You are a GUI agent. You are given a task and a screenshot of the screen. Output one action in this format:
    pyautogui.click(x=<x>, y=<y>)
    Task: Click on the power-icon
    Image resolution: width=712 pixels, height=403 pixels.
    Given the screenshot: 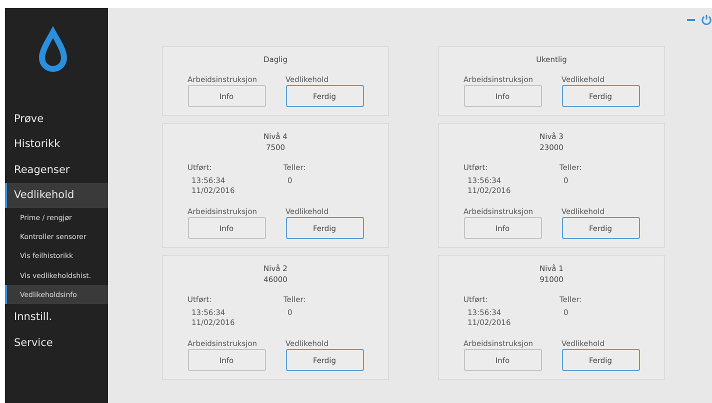 What is the action you would take?
    pyautogui.click(x=706, y=19)
    